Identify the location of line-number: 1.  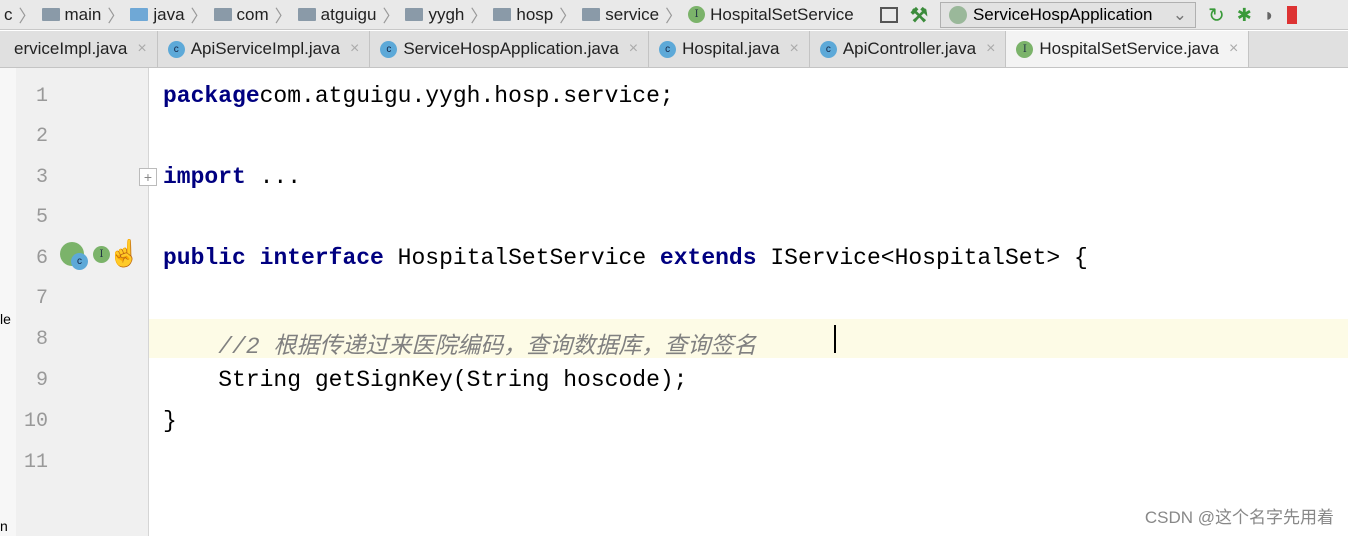
(41, 96).